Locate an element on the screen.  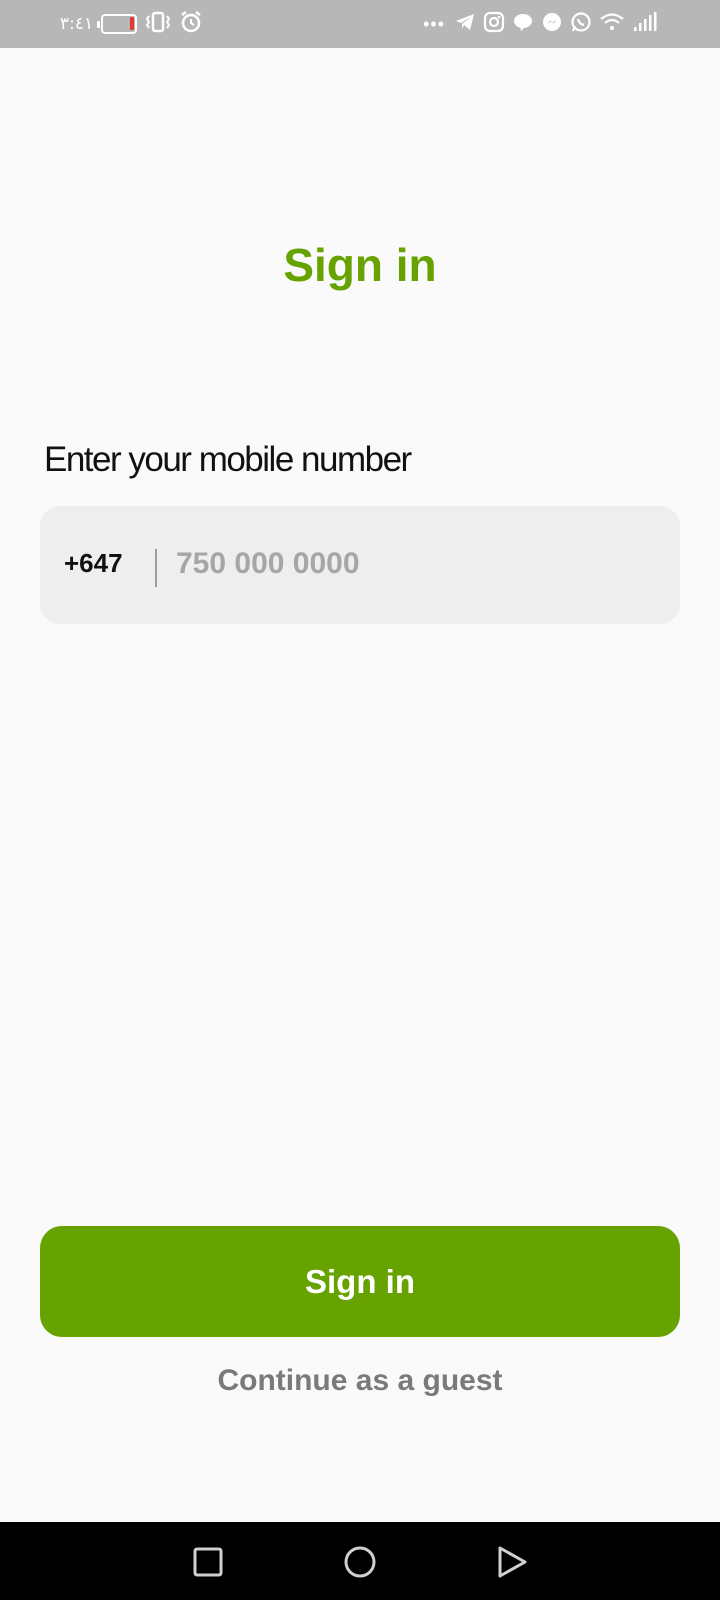
status-bar-right: ••• is located at coordinates (540, 24).